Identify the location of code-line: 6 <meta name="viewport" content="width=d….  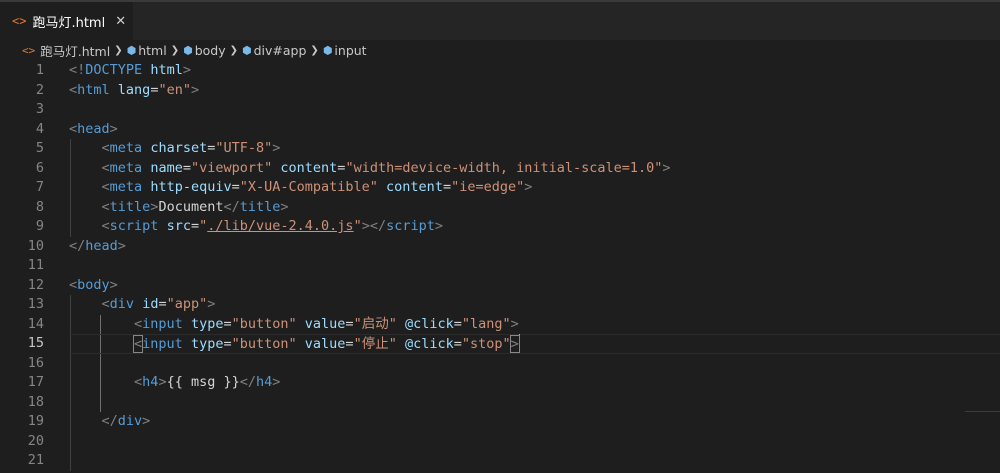
(500, 169).